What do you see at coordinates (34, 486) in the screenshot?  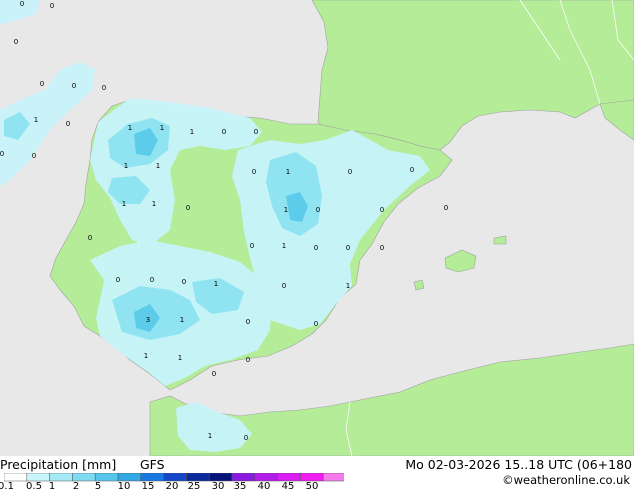 I see `scale-tick-label: 0.5` at bounding box center [34, 486].